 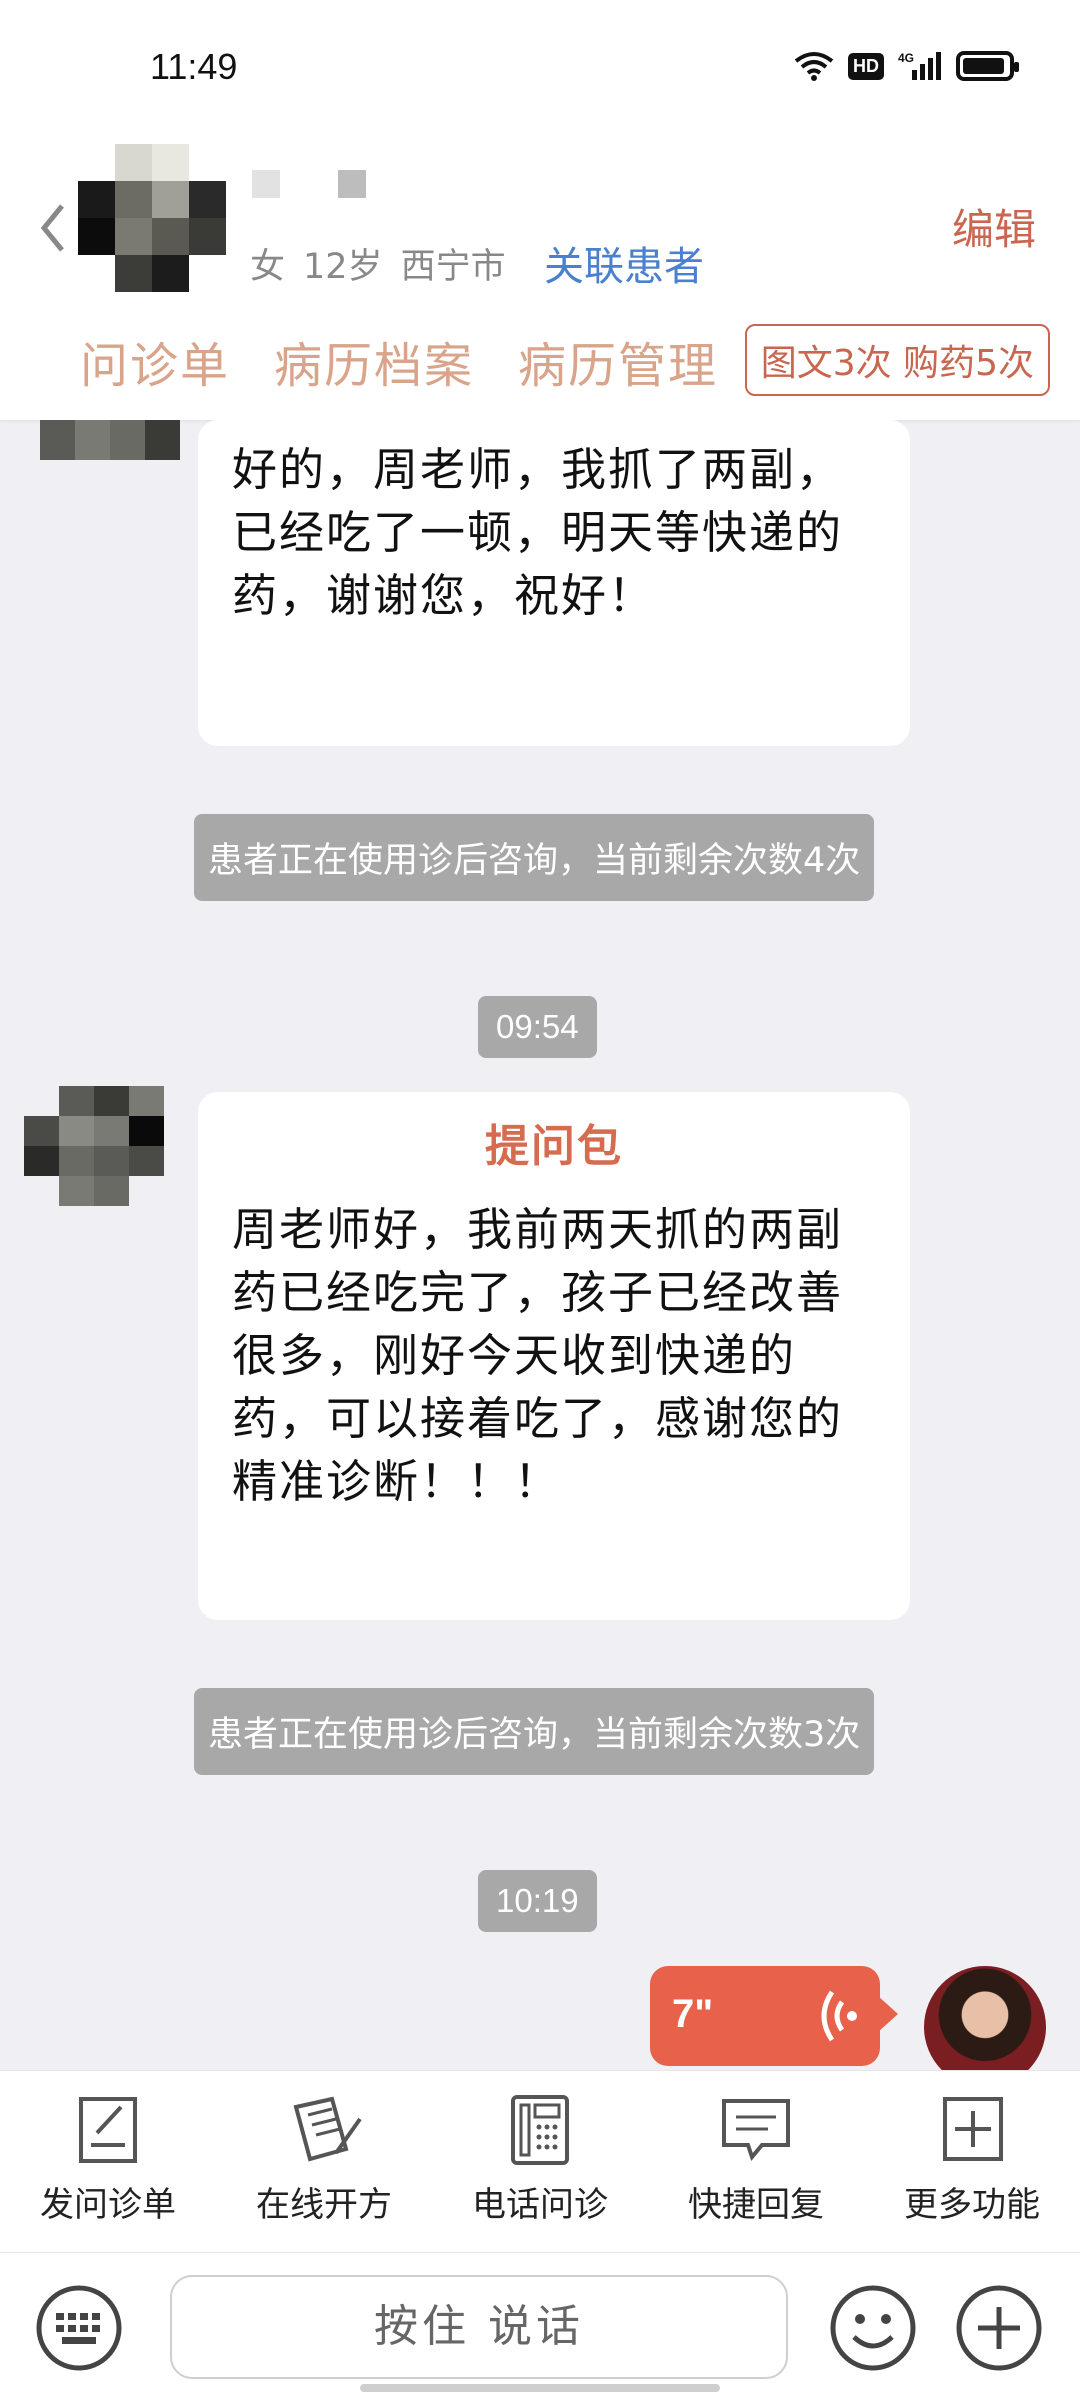 What do you see at coordinates (152, 218) in the screenshot?
I see `patient-avatar` at bounding box center [152, 218].